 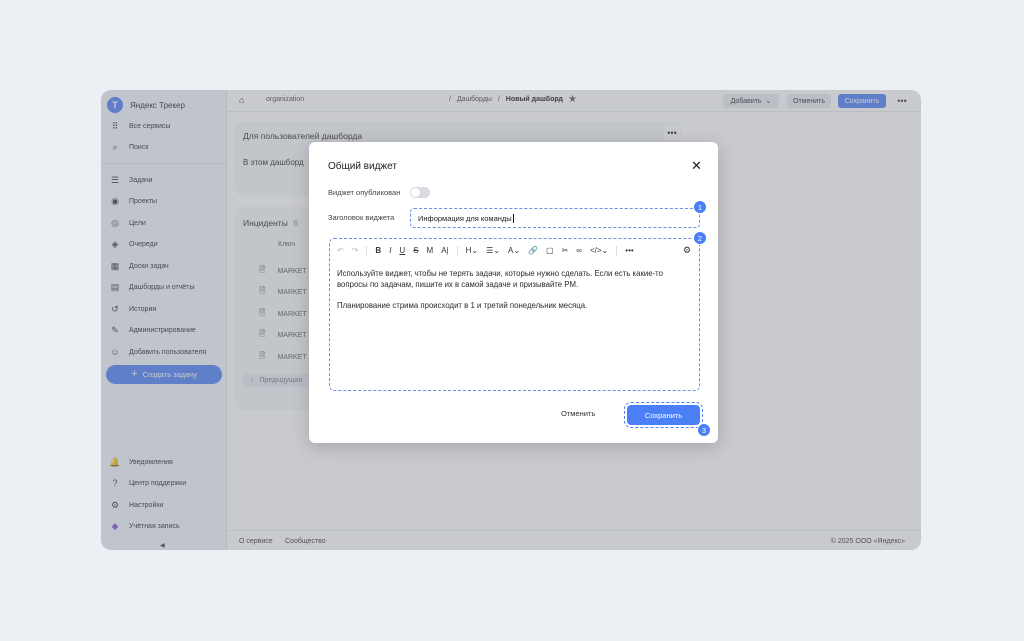 What do you see at coordinates (700, 207) in the screenshot?
I see `step-badge: 1` at bounding box center [700, 207].